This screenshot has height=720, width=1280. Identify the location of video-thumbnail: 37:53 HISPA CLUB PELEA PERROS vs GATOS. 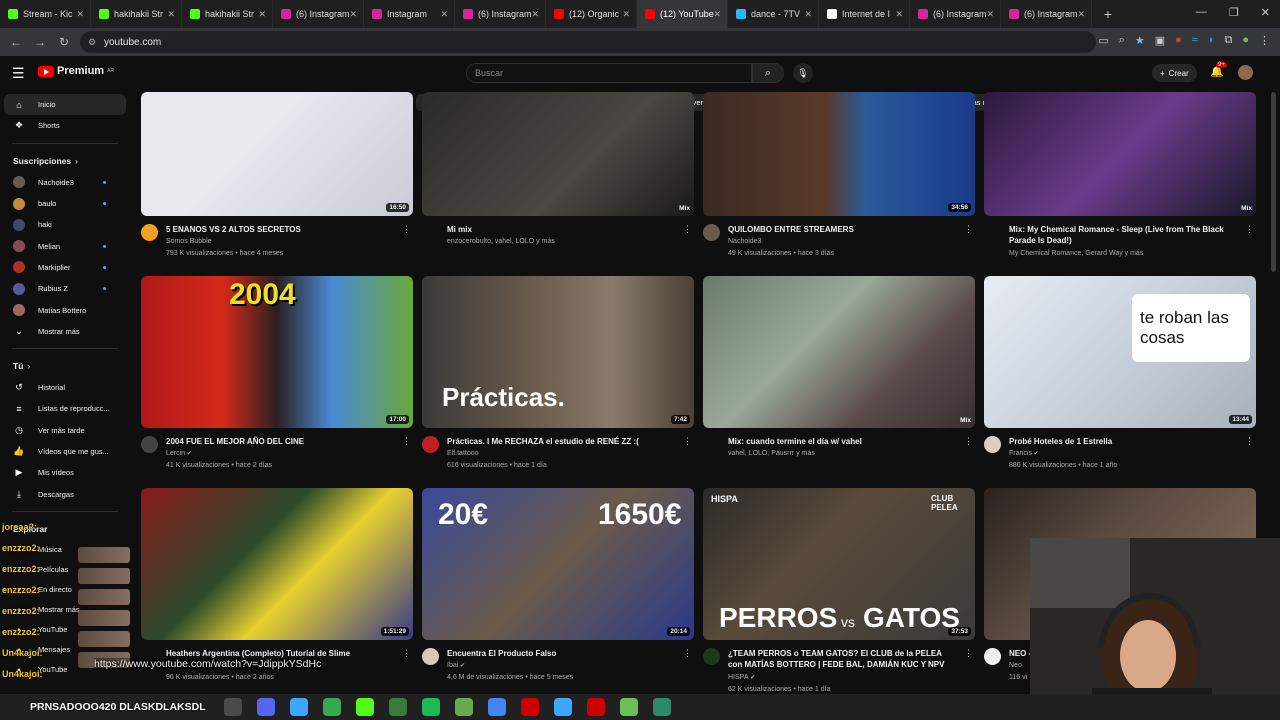
(839, 564).